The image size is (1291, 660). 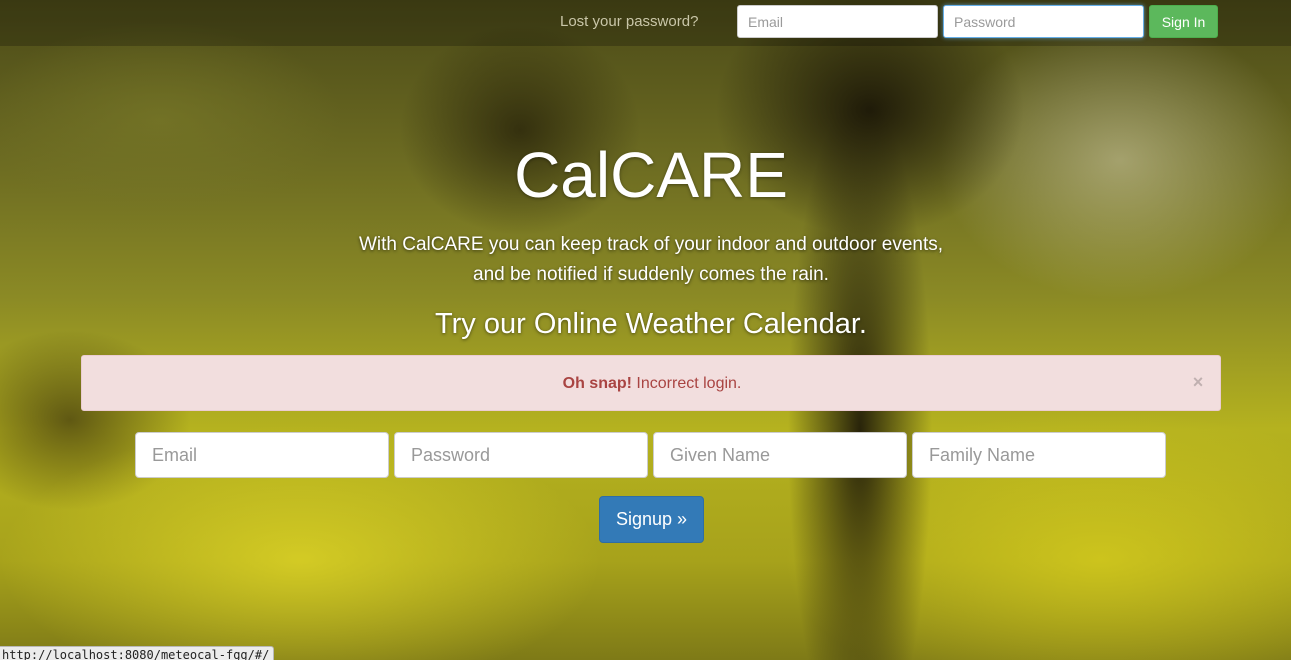 What do you see at coordinates (521, 455) in the screenshot?
I see `signup-password-input` at bounding box center [521, 455].